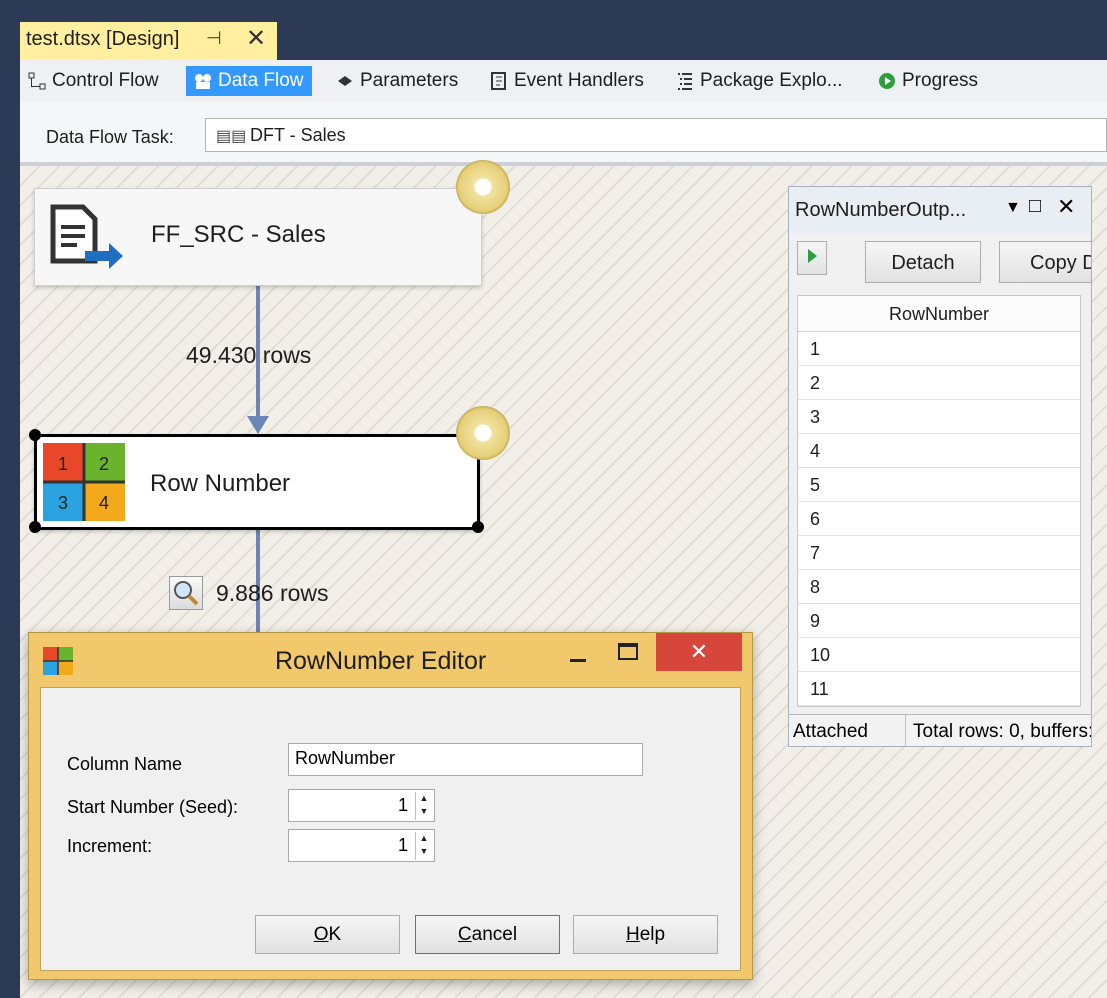  What do you see at coordinates (402, 845) in the screenshot?
I see `increment-value: 1` at bounding box center [402, 845].